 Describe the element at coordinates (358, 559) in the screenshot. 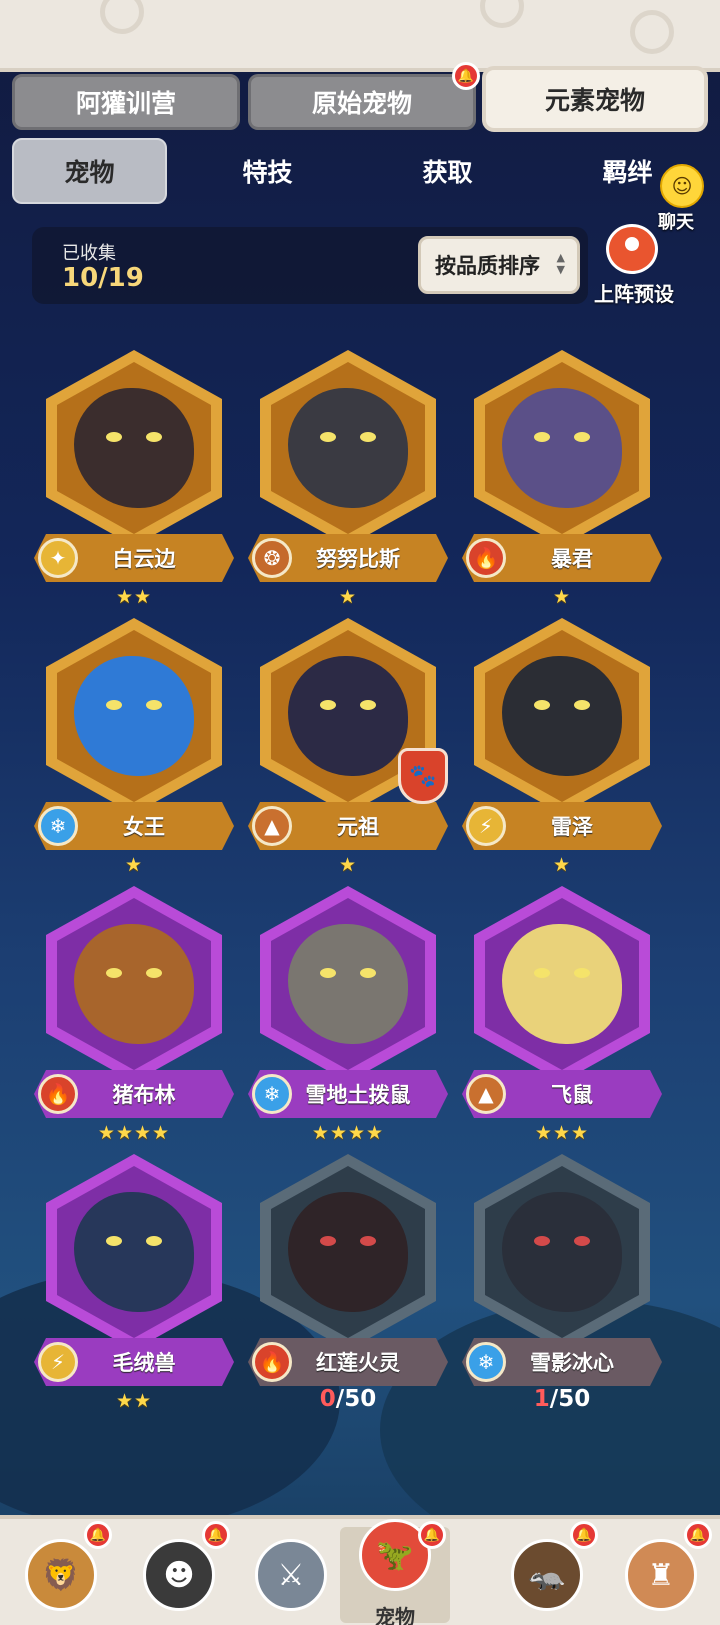

I see `pet-name: 努努比斯` at that location.